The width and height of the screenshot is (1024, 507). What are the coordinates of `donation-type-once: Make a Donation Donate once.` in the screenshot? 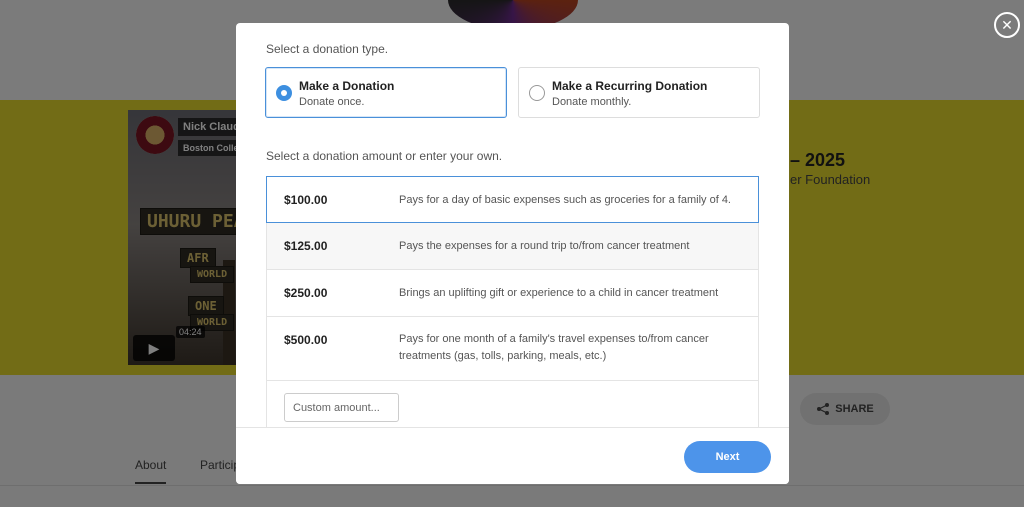 It's located at (386, 92).